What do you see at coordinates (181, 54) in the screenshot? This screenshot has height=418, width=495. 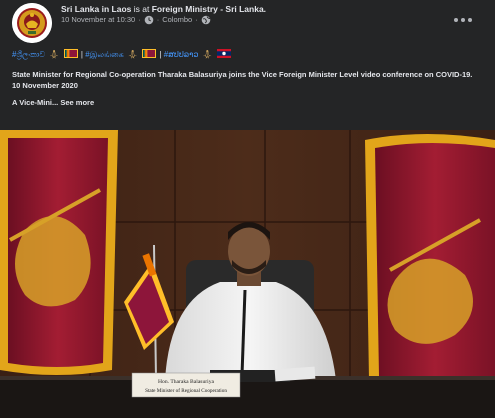 I see `hashtag-lao: #ສປປລາວ` at bounding box center [181, 54].